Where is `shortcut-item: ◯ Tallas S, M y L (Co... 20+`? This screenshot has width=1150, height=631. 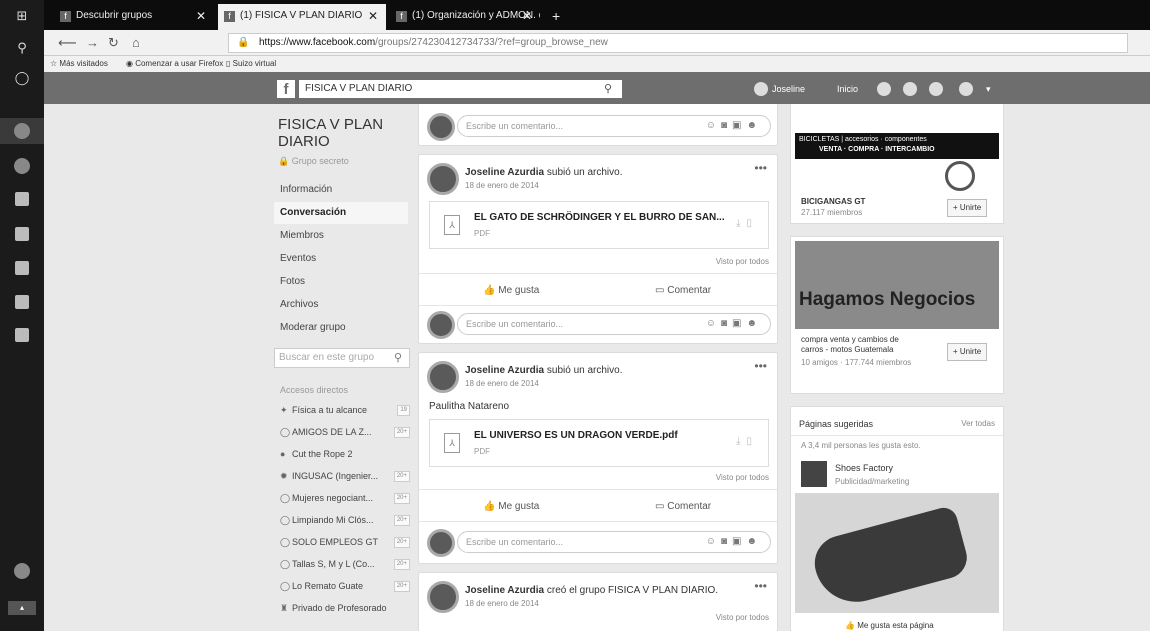 shortcut-item: ◯ Tallas S, M y L (Co... 20+ is located at coordinates (346, 564).